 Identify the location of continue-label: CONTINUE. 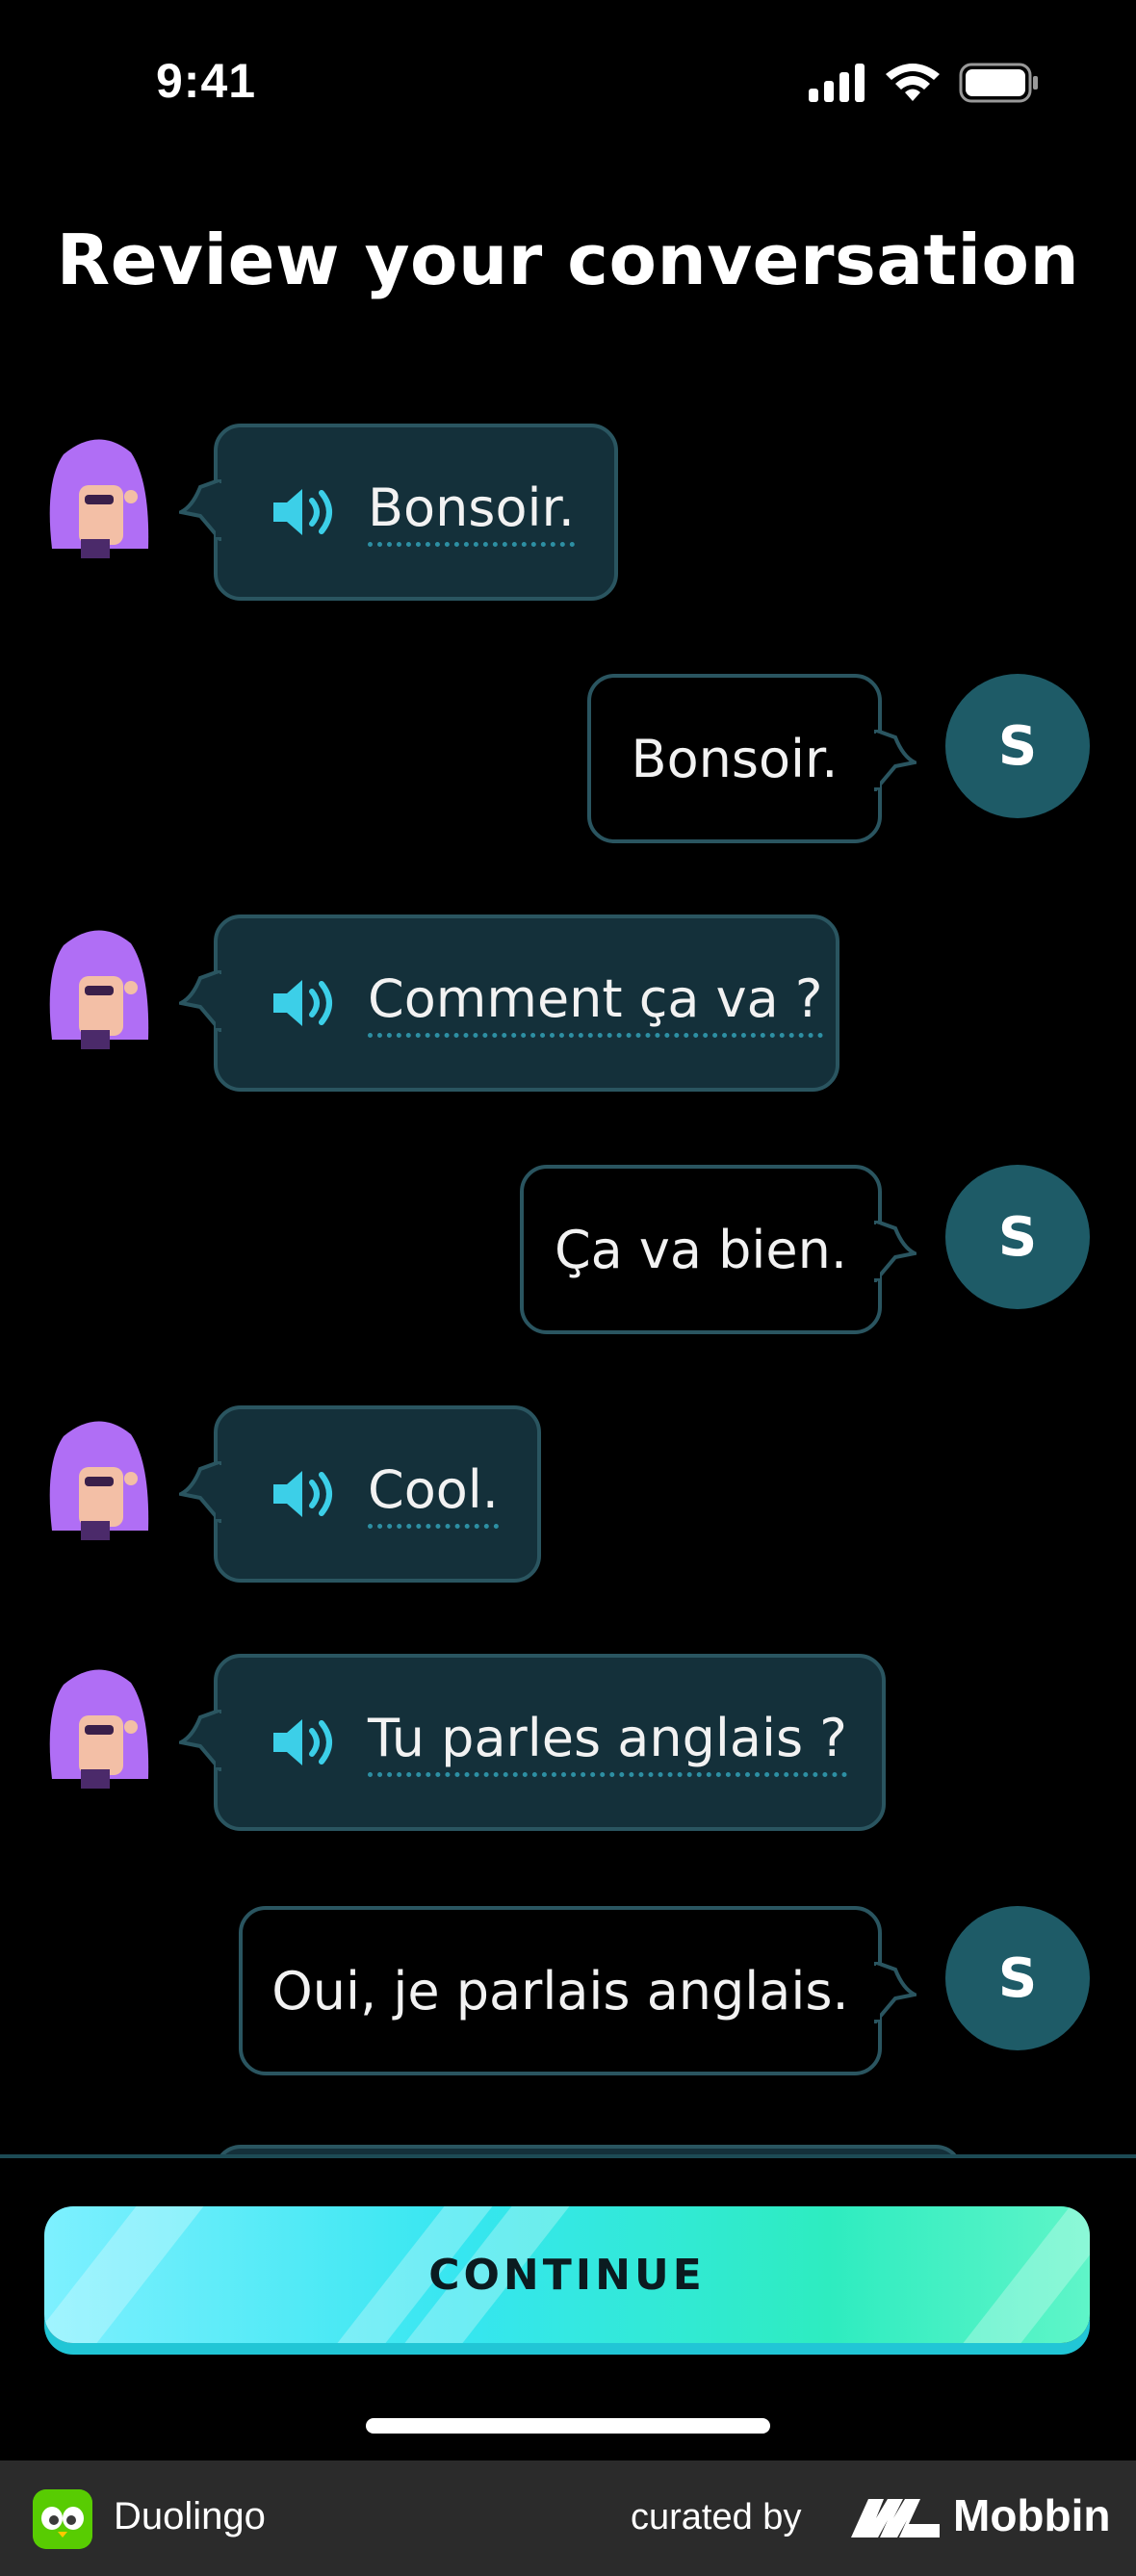
(567, 2275).